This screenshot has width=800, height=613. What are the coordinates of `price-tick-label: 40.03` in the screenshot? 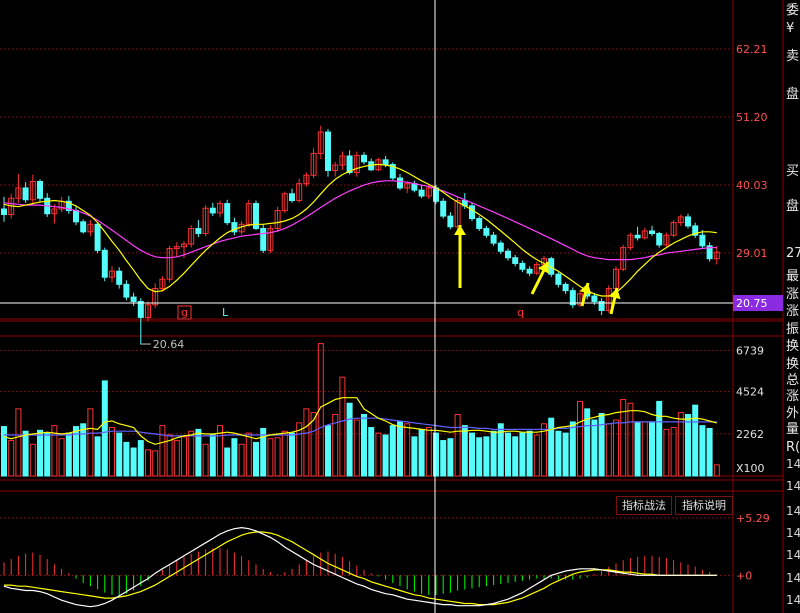 It's located at (752, 185).